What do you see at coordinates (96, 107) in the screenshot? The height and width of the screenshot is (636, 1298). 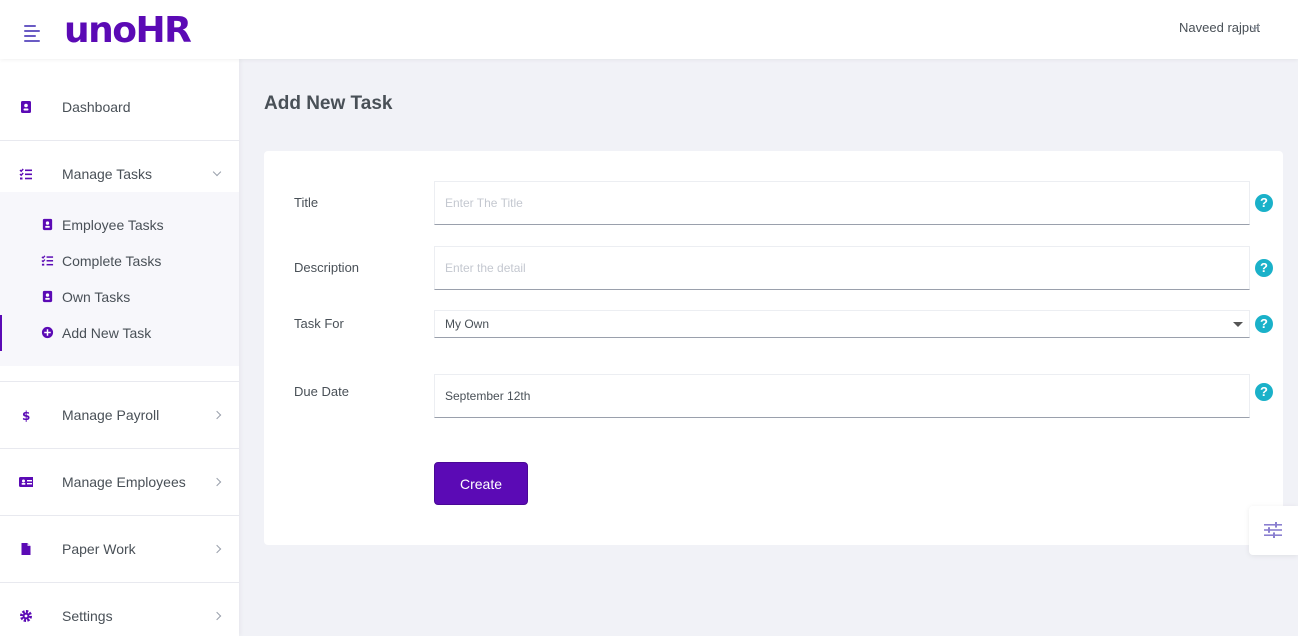 I see `sidebar-item-label: Dashboard` at bounding box center [96, 107].